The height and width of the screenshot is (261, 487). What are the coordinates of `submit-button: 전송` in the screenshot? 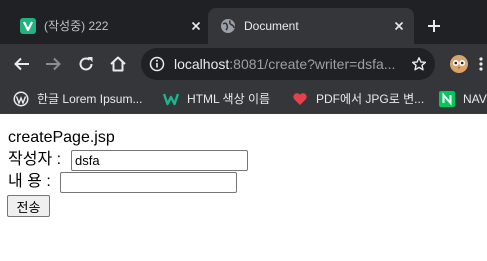 It's located at (28, 206).